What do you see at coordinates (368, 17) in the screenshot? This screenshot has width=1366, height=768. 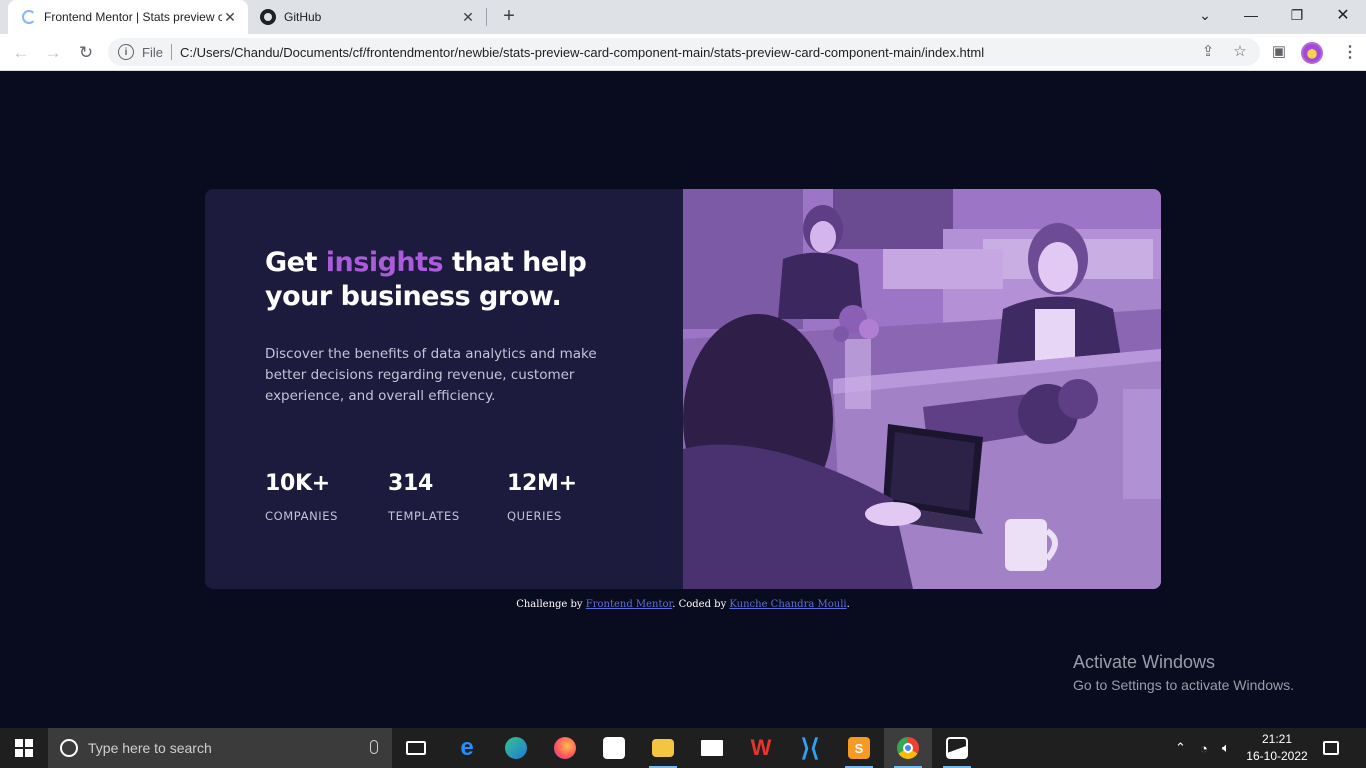 I see `tab-github: GitHub ✕` at bounding box center [368, 17].